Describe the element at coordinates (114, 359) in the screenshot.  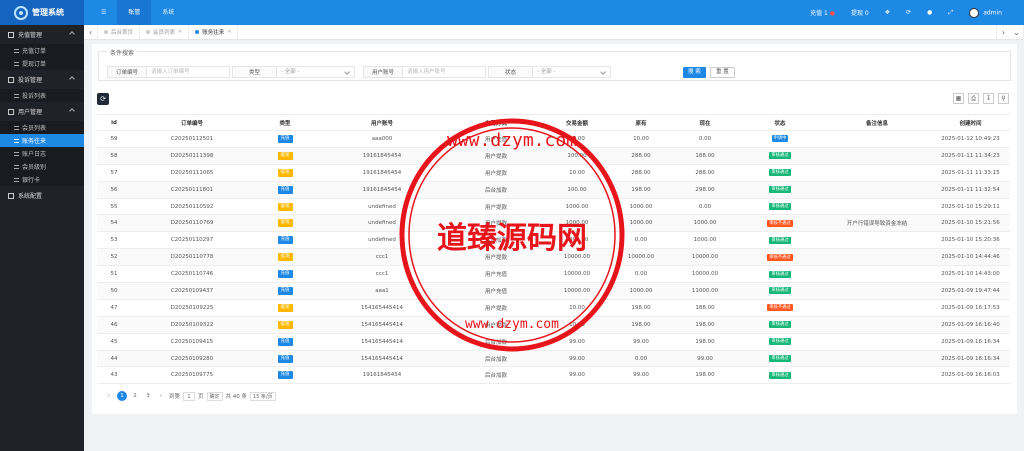
I see `table-cell: 44` at that location.